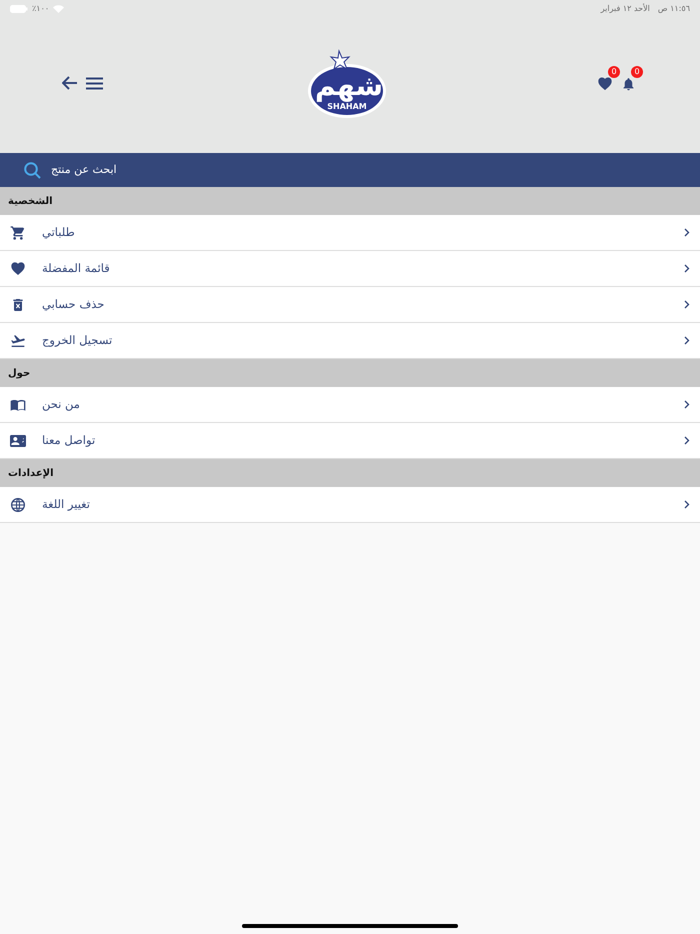  What do you see at coordinates (58, 9) in the screenshot?
I see `wifi-icon` at bounding box center [58, 9].